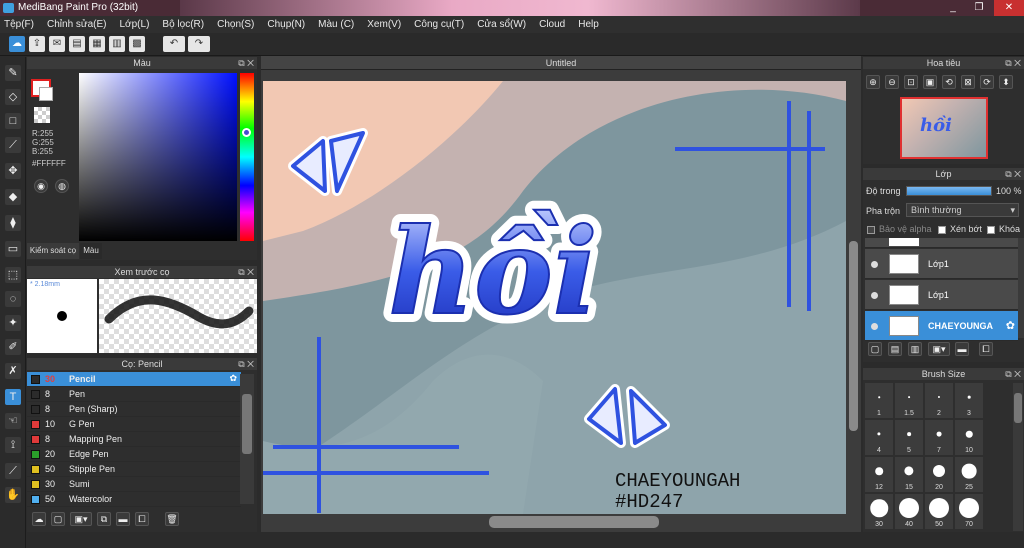  I want to click on select-eraser-icon: ✗, so click(13, 371).